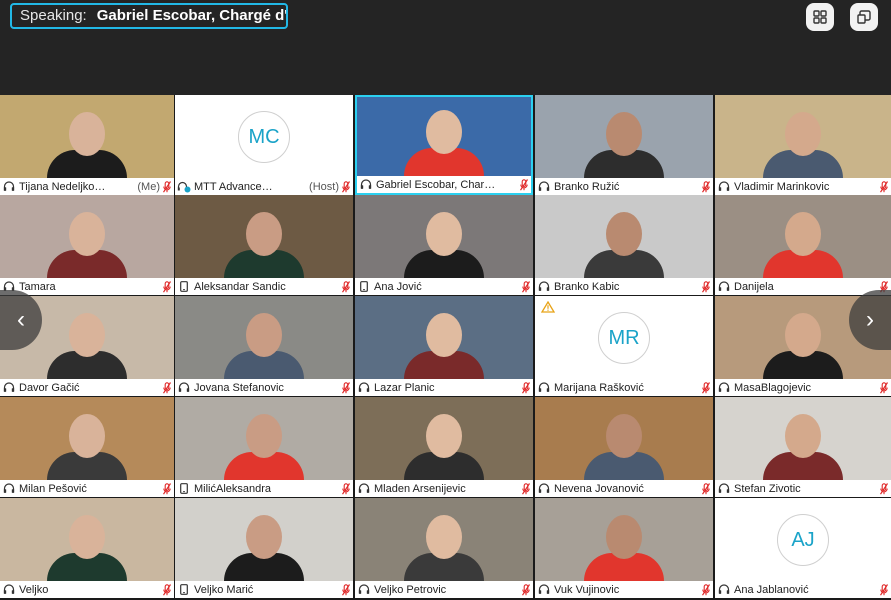  What do you see at coordinates (624, 346) in the screenshot?
I see `participant-tile: MR Marijana Rašković` at bounding box center [624, 346].